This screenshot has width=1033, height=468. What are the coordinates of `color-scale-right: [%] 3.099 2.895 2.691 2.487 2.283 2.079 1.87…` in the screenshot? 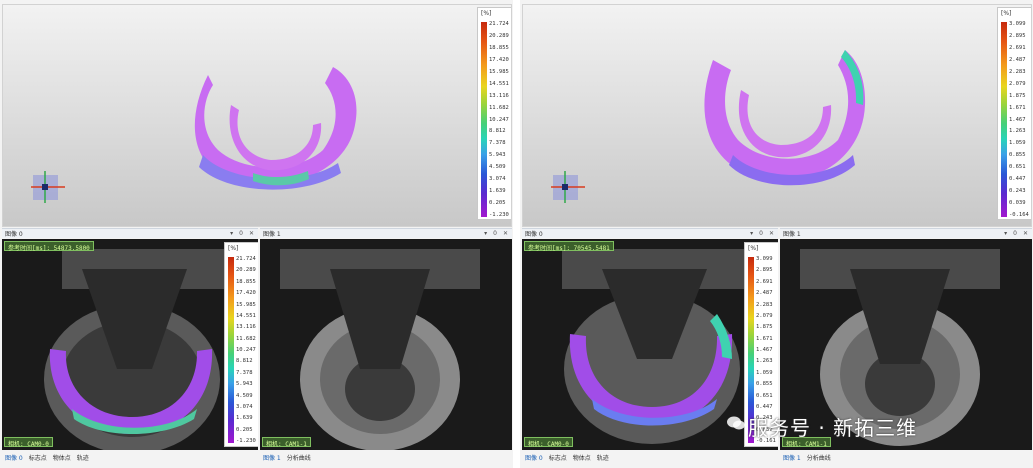 It's located at (1014, 113).